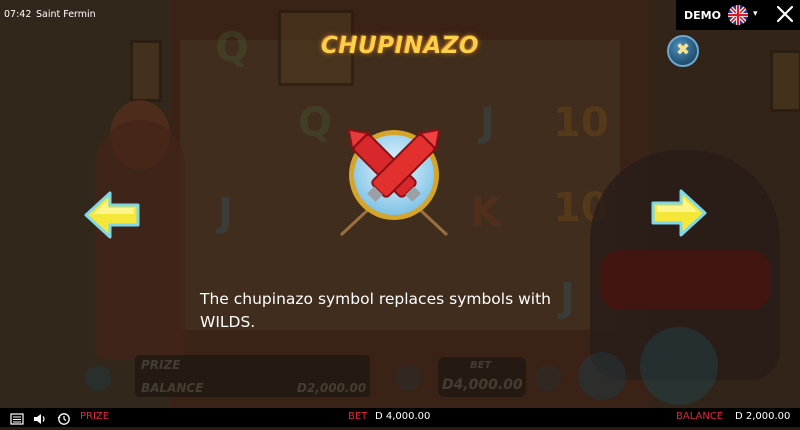  I want to click on clock: 07:42, so click(18, 14).